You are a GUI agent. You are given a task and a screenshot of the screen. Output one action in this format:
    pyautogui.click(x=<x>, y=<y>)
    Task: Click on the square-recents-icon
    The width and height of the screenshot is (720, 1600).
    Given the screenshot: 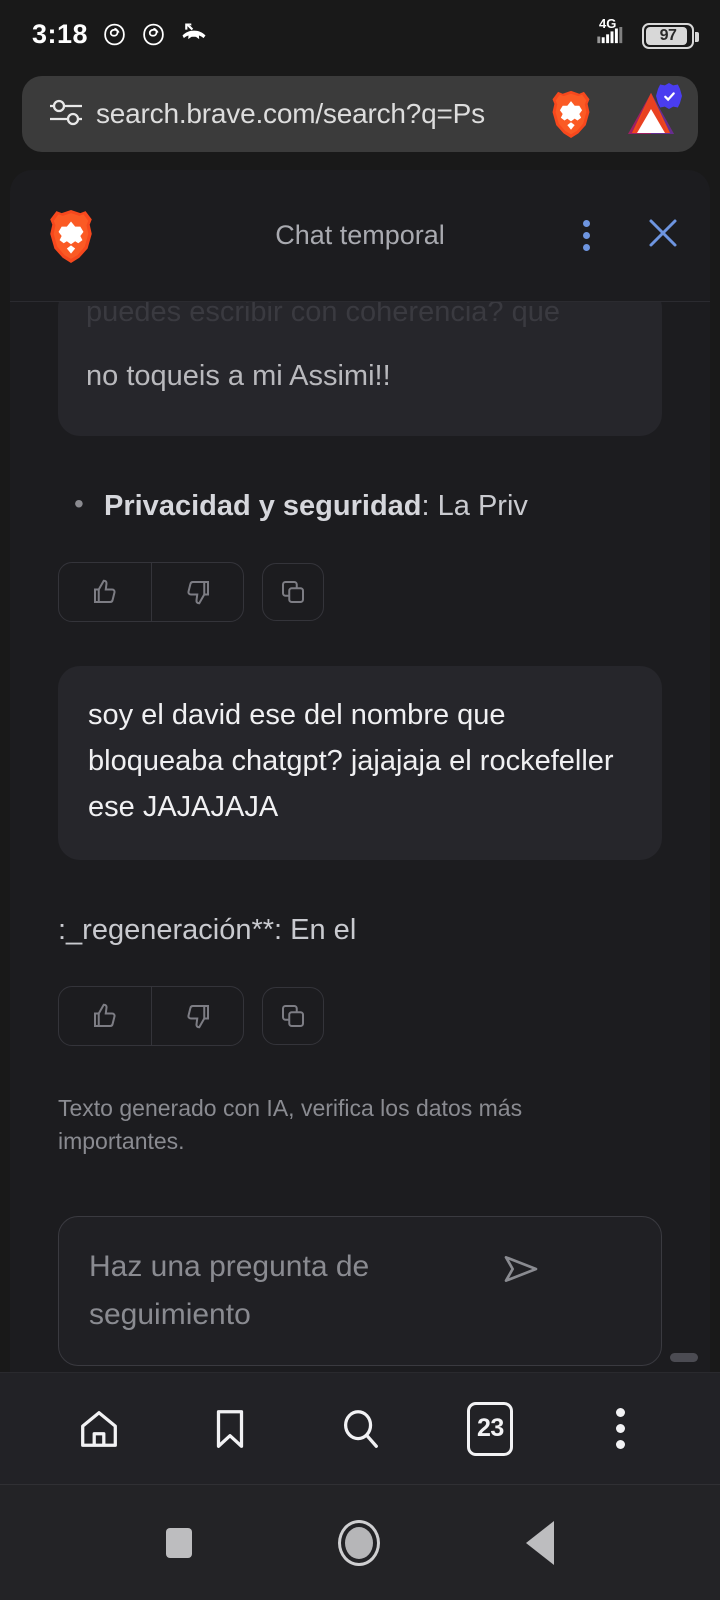 What is the action you would take?
    pyautogui.click(x=179, y=1542)
    